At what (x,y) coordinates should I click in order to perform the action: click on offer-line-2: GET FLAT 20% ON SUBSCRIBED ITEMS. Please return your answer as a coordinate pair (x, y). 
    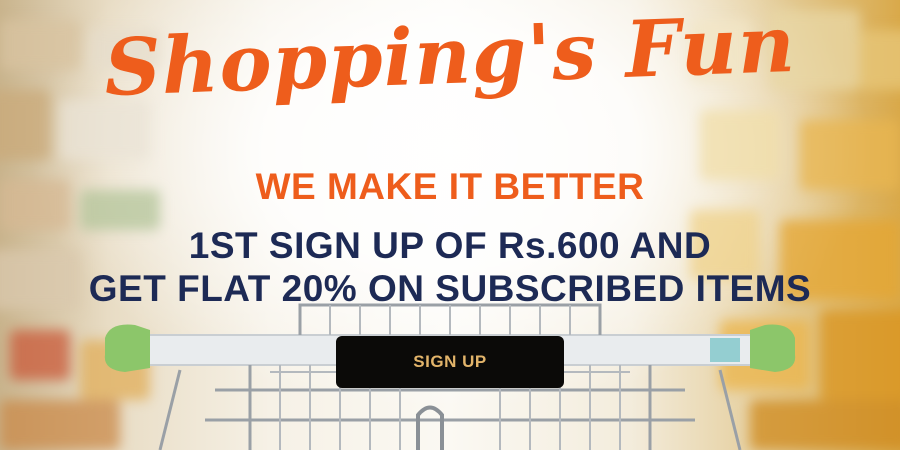
    Looking at the image, I should click on (450, 288).